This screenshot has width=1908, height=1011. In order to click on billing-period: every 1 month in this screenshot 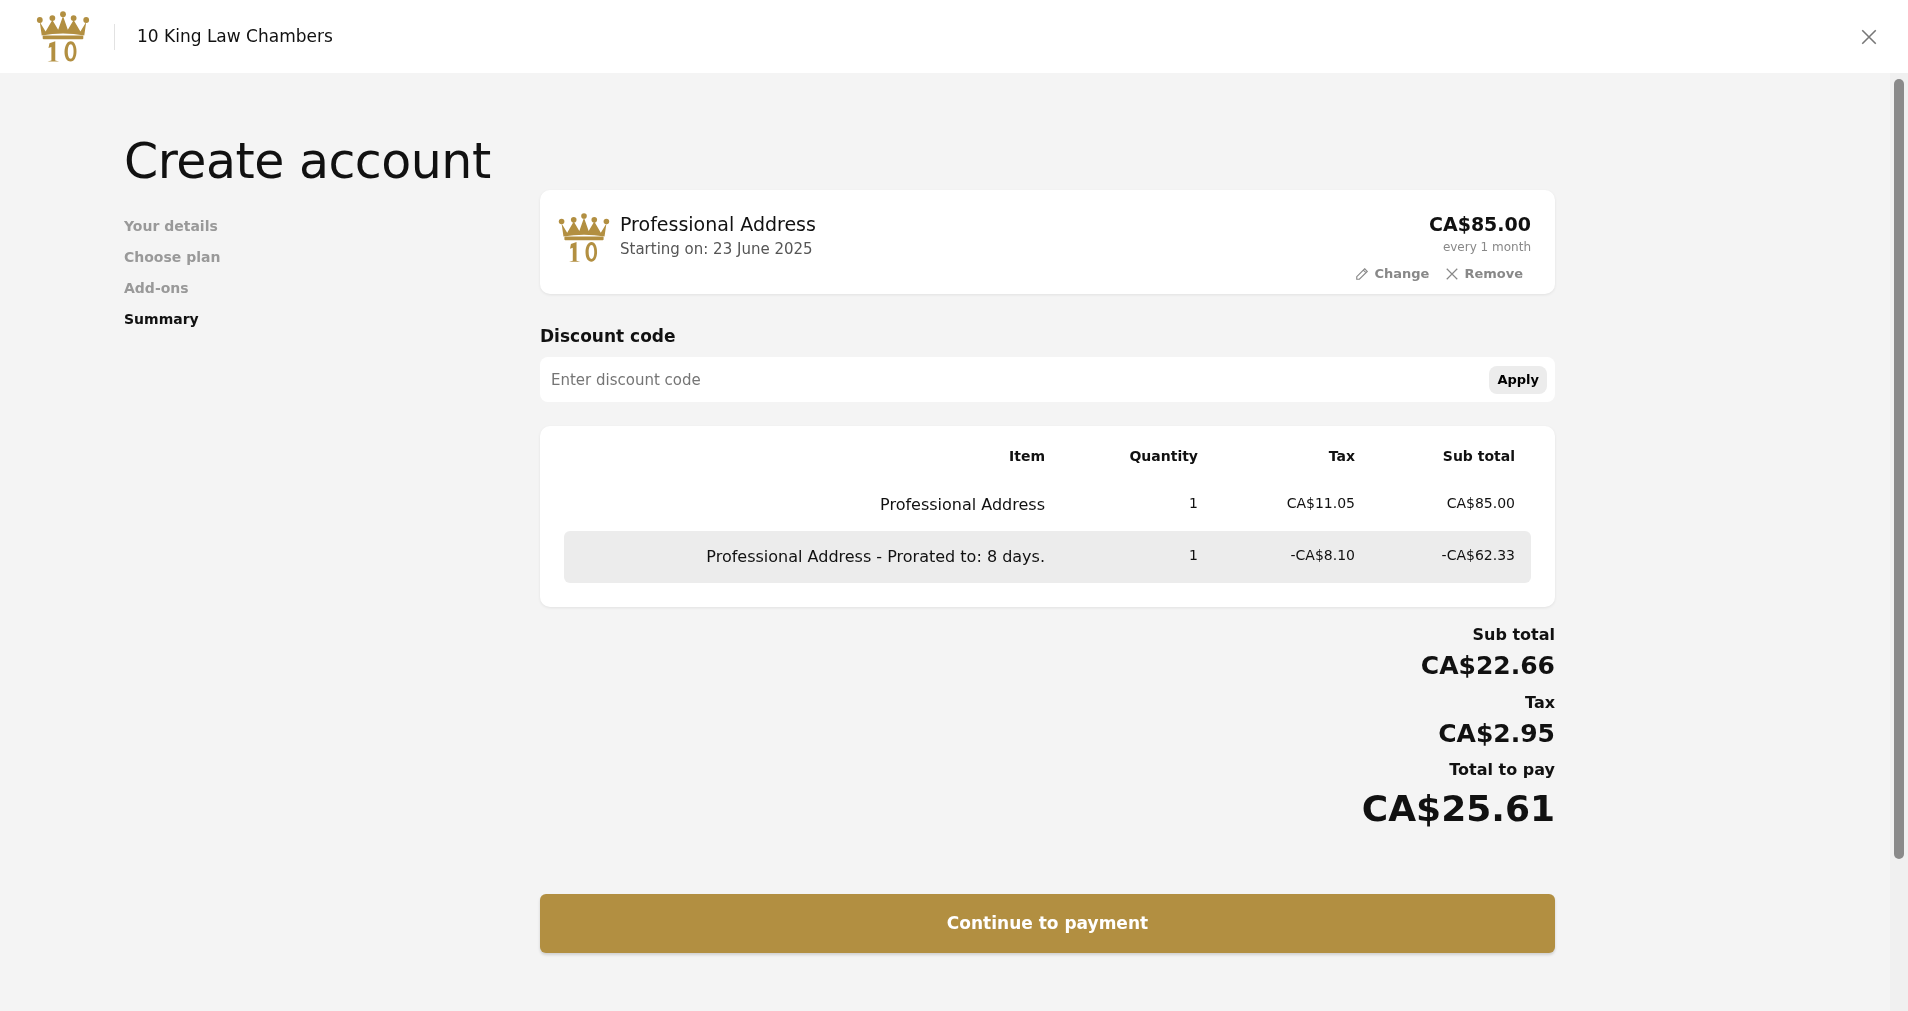, I will do `click(1486, 248)`.